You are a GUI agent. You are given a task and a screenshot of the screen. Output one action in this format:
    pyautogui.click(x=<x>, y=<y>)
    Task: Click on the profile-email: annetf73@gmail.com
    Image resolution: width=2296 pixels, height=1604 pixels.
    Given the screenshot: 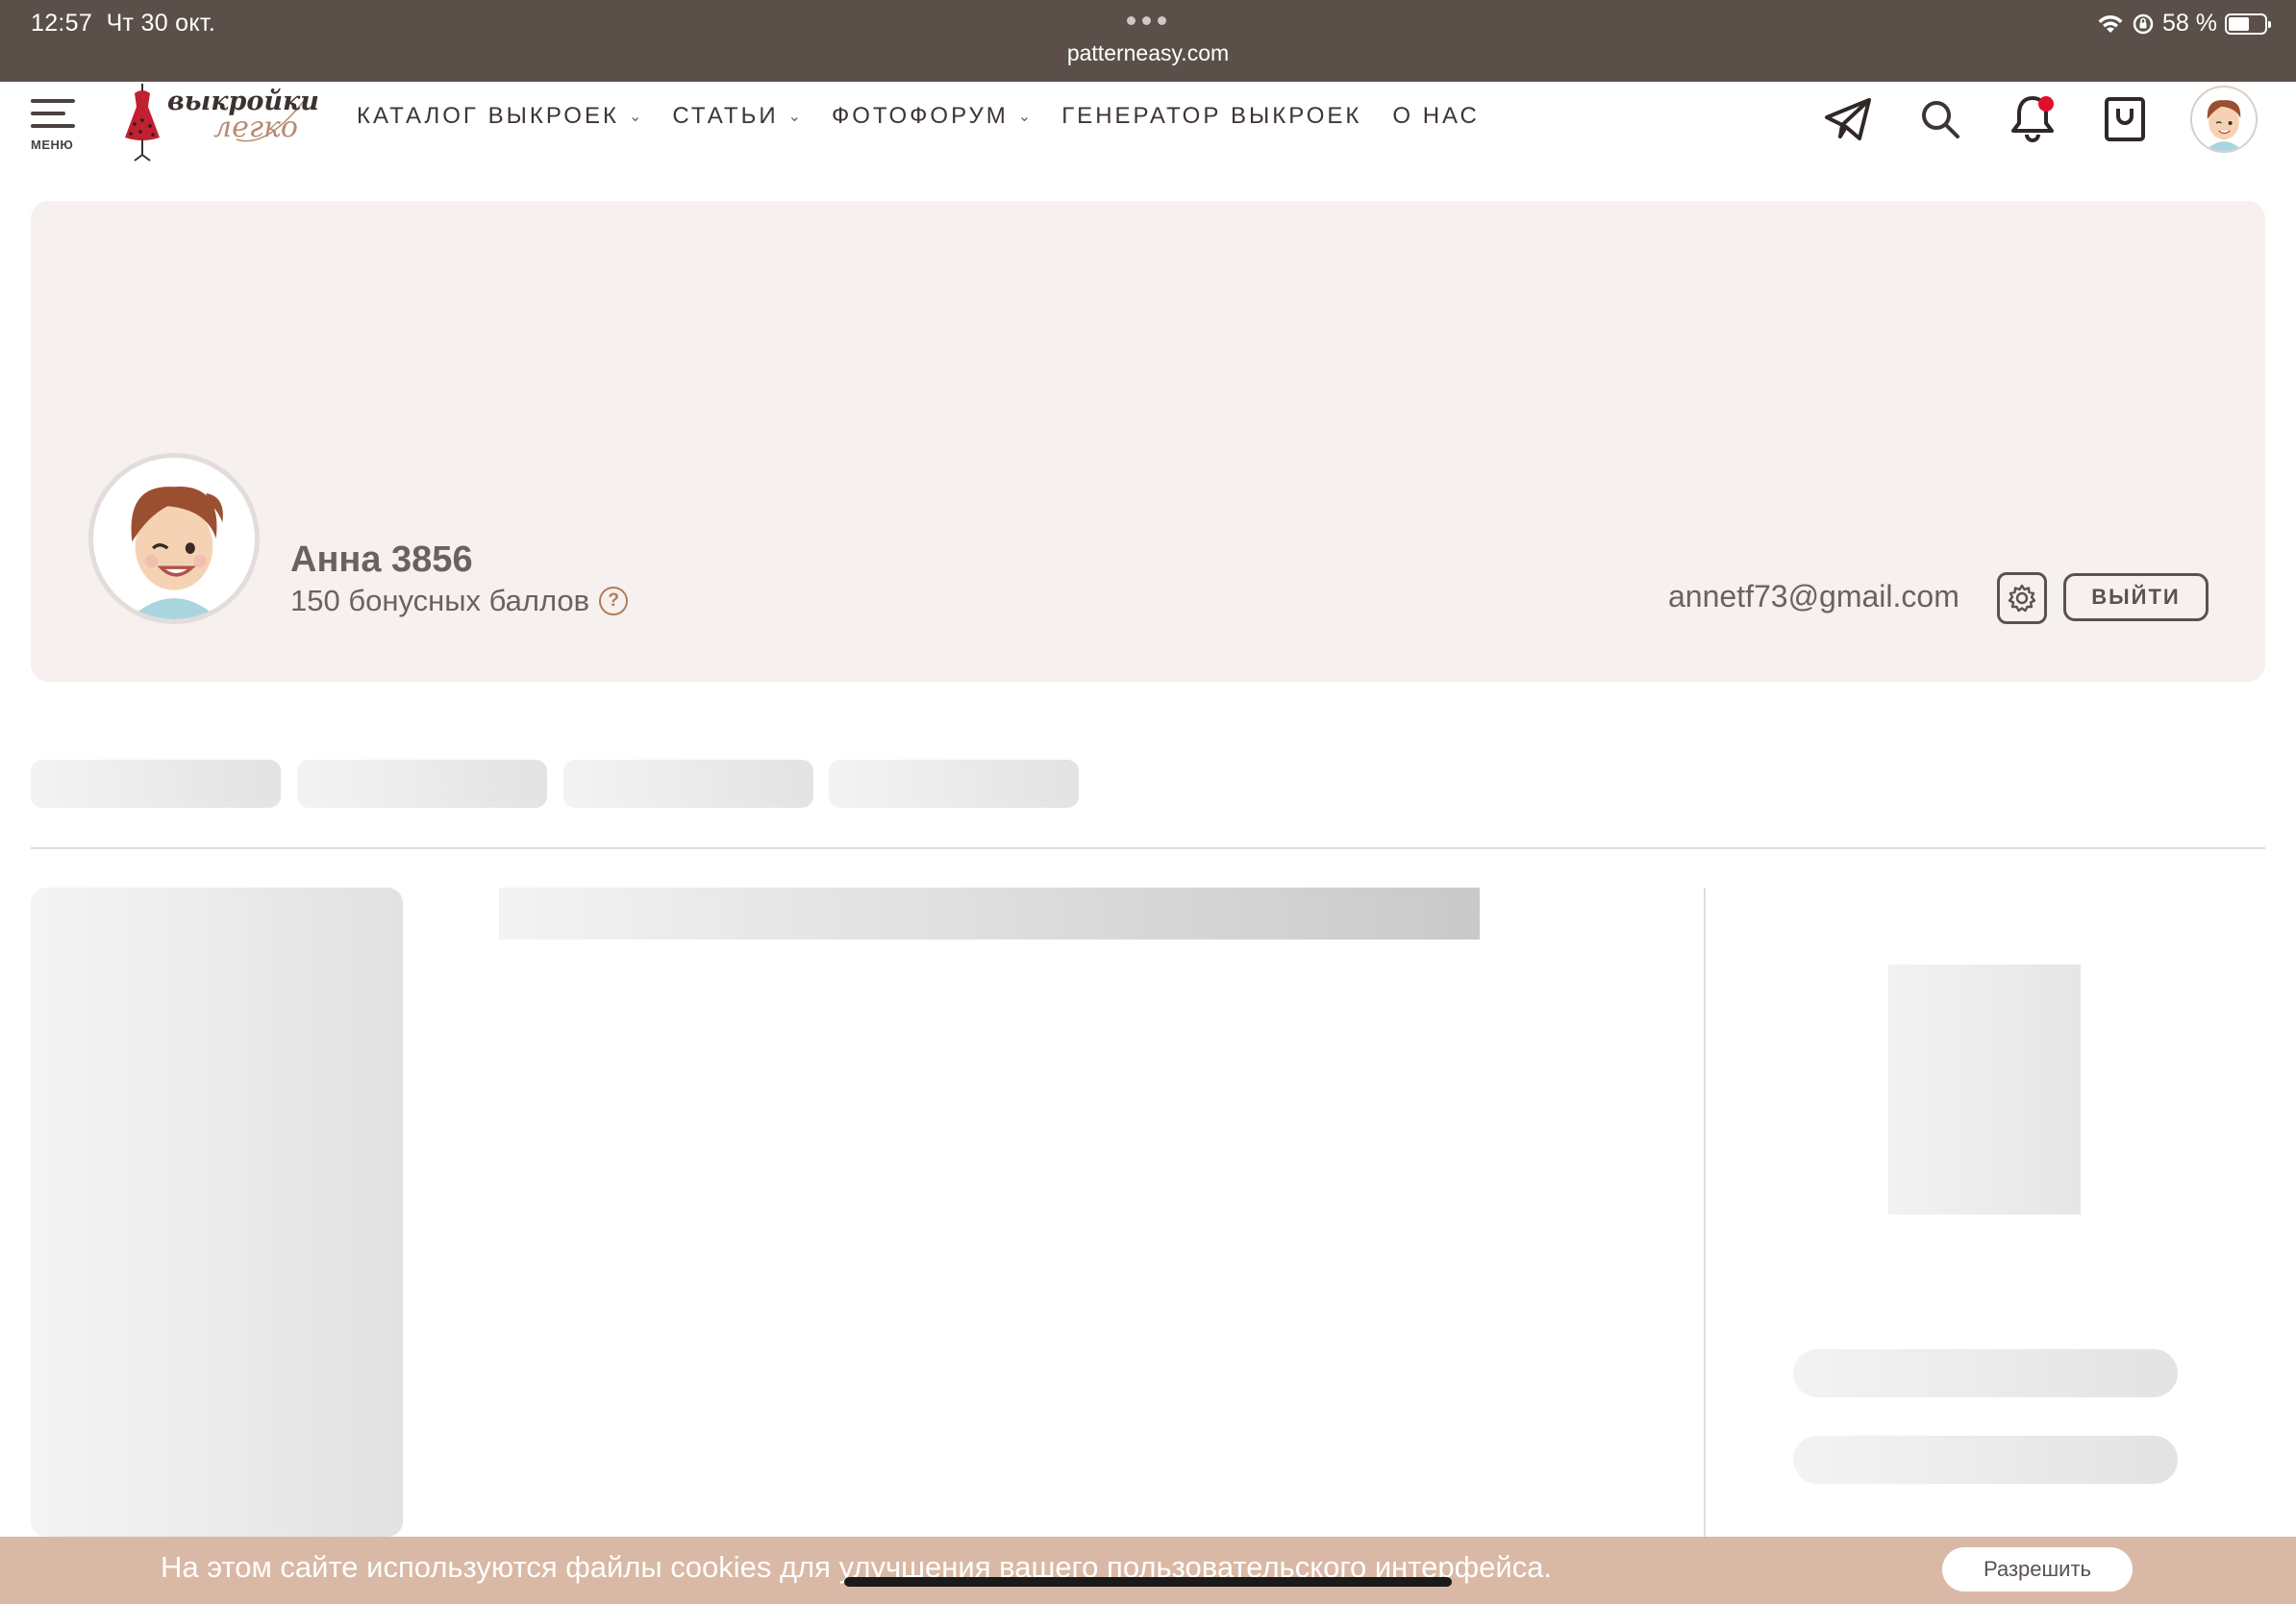 What is the action you would take?
    pyautogui.click(x=1813, y=596)
    